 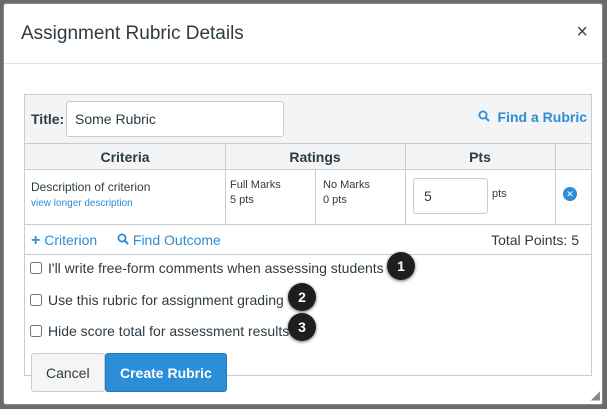 I want to click on column-criteria: Criteria, so click(x=125, y=157).